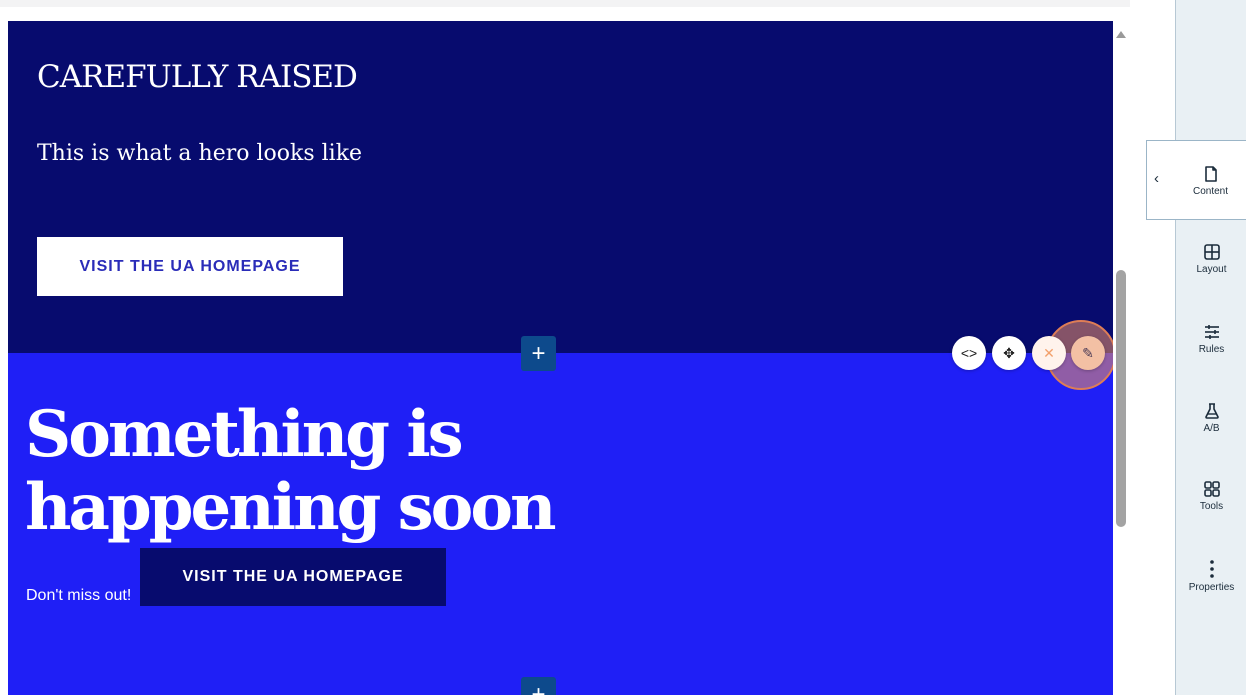  Describe the element at coordinates (1212, 489) in the screenshot. I see `apps-icon` at that location.